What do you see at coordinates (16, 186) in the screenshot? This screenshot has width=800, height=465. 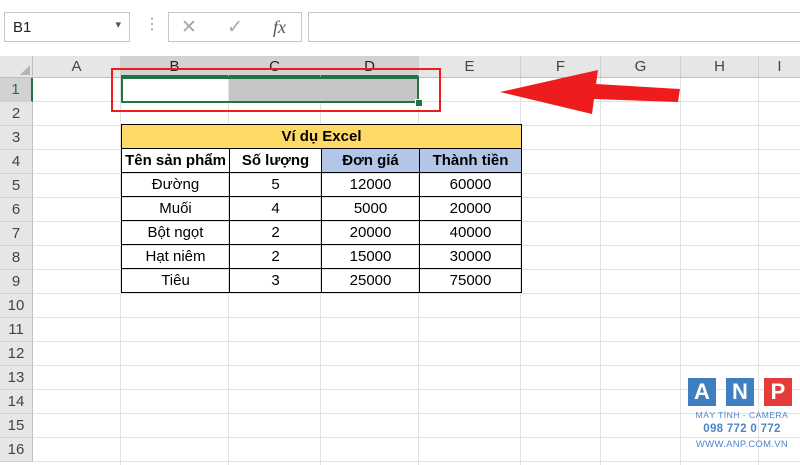 I see `row-header-5: 5` at bounding box center [16, 186].